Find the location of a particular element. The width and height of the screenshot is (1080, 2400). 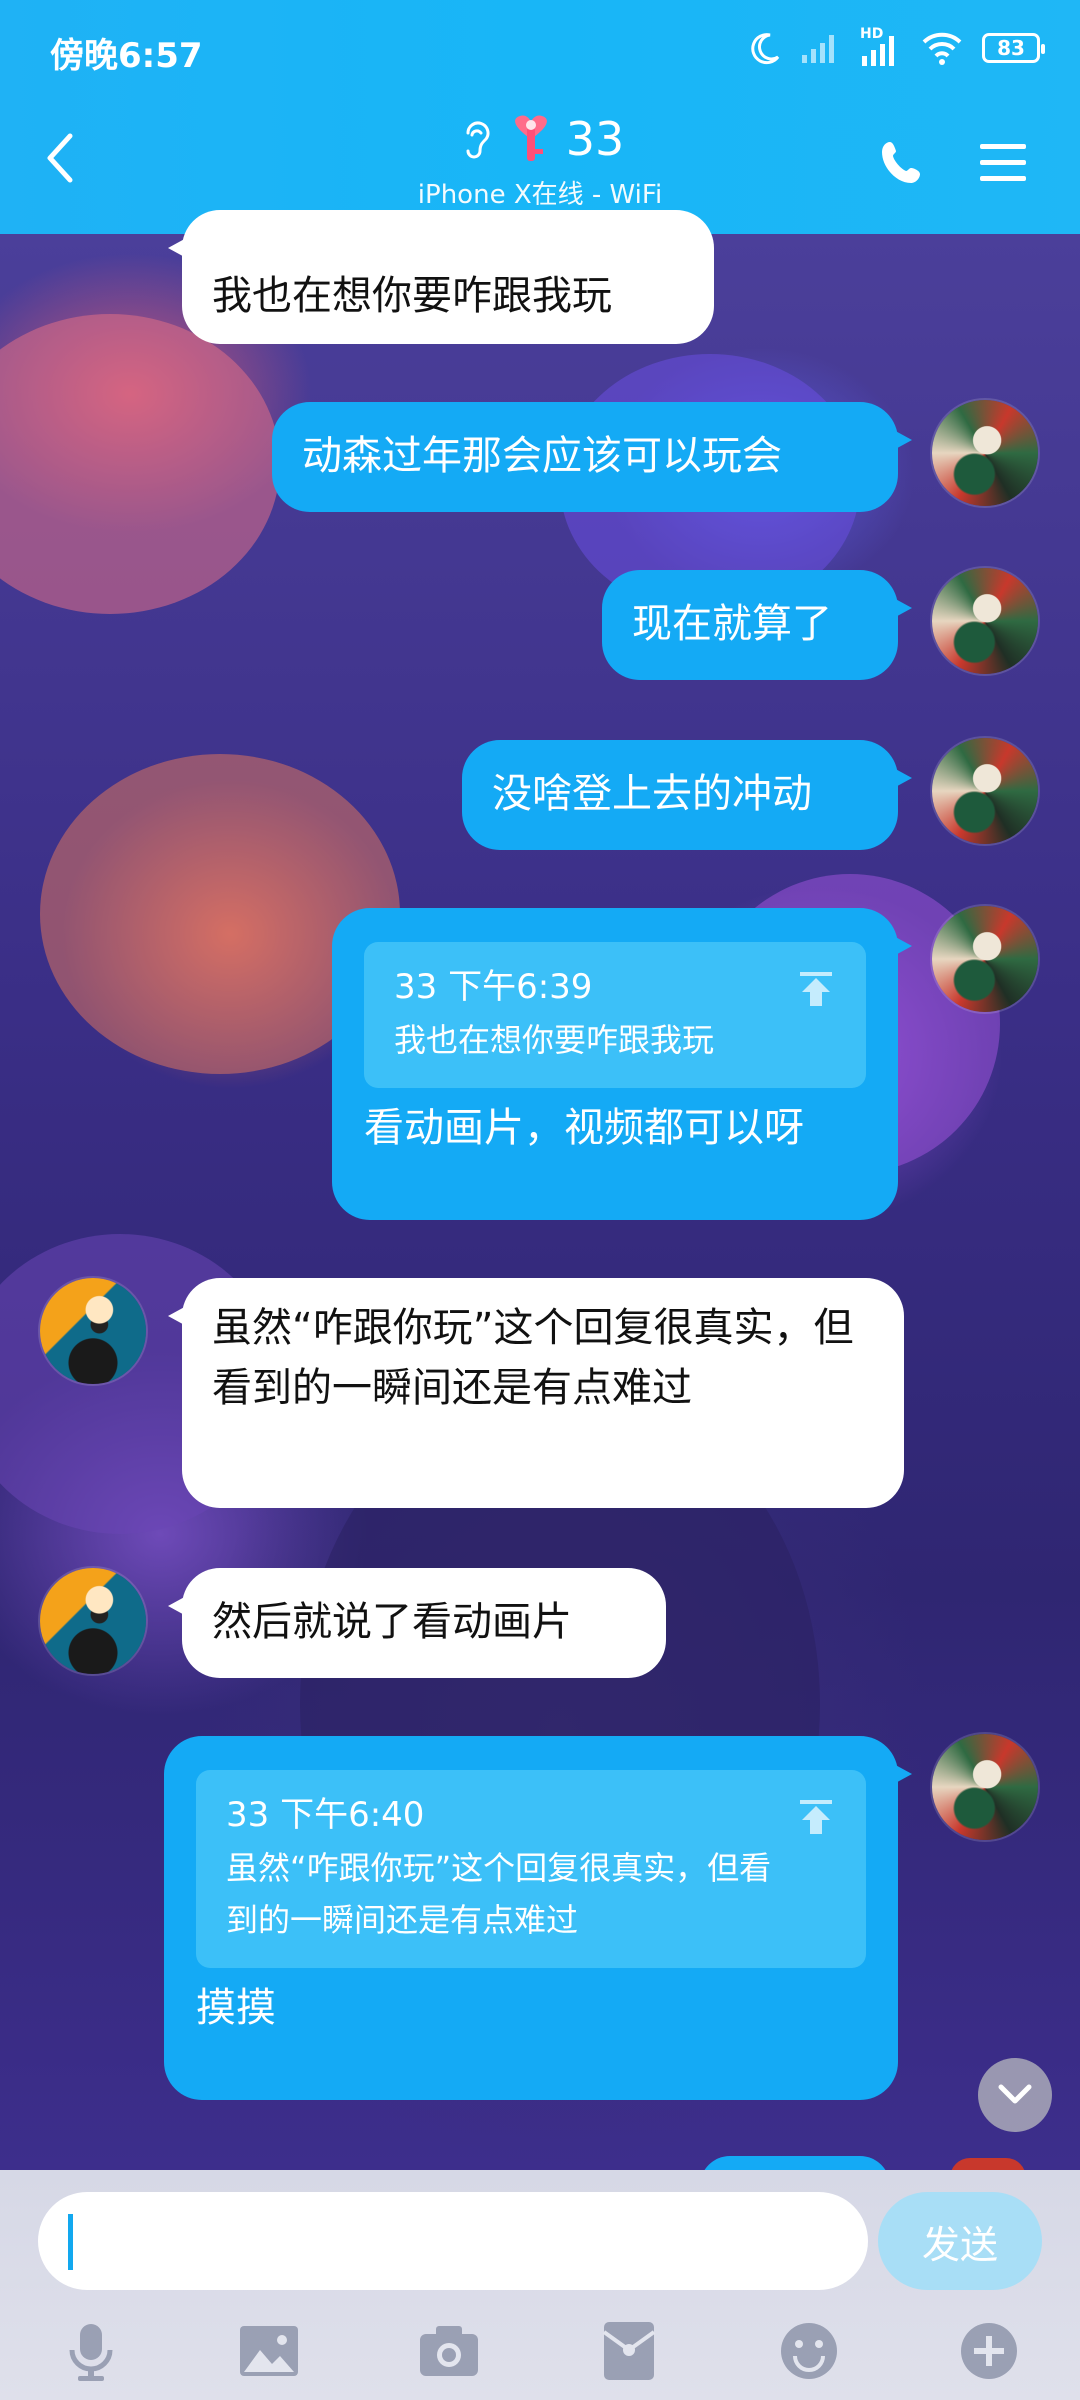

camera-icon is located at coordinates (449, 2351).